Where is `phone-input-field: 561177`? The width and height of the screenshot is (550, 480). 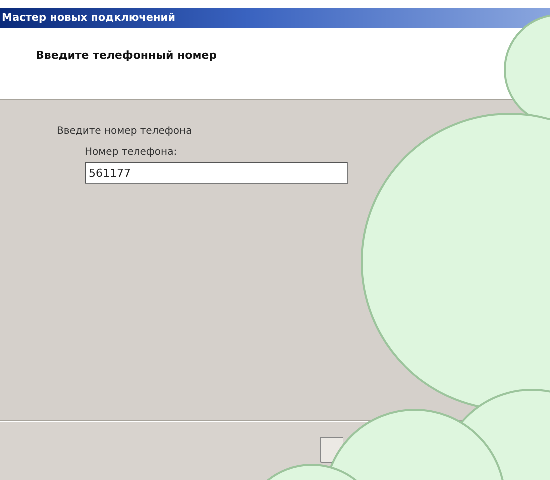 phone-input-field: 561177 is located at coordinates (216, 173).